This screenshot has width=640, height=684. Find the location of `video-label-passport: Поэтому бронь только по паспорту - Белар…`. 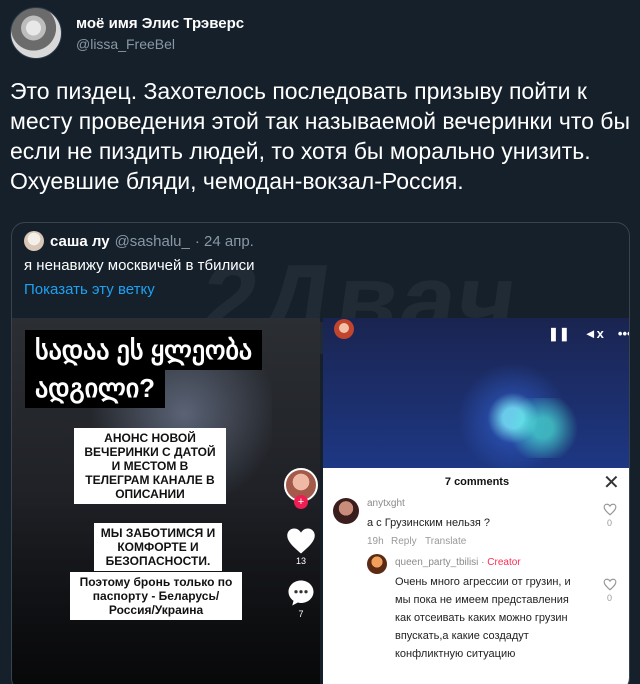

video-label-passport: Поэтому бронь только по паспорту - Белар… is located at coordinates (156, 596).